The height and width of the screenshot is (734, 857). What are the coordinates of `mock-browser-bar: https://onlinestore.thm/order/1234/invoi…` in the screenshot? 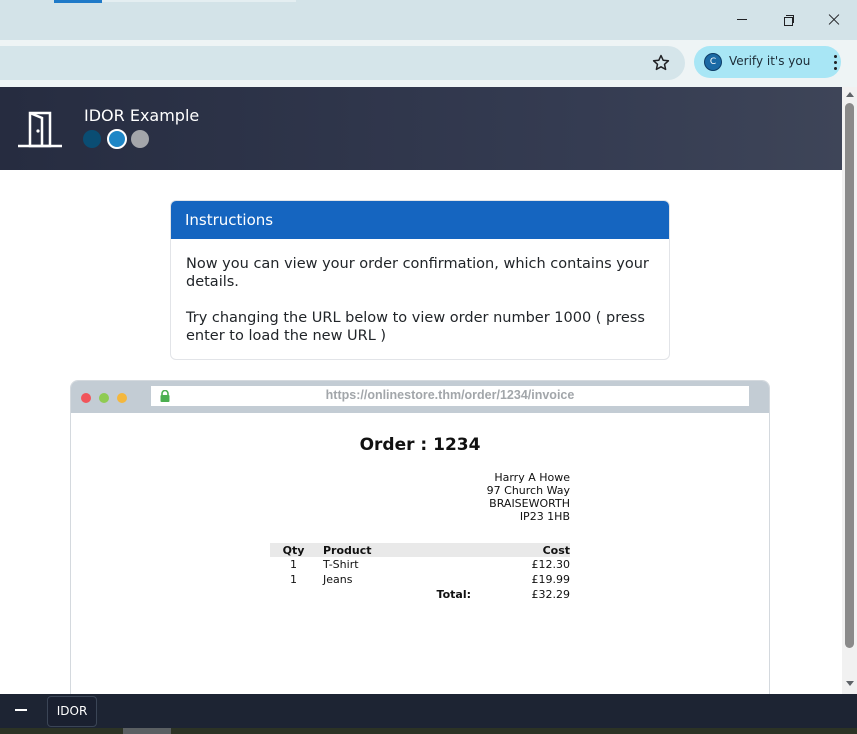 It's located at (420, 397).